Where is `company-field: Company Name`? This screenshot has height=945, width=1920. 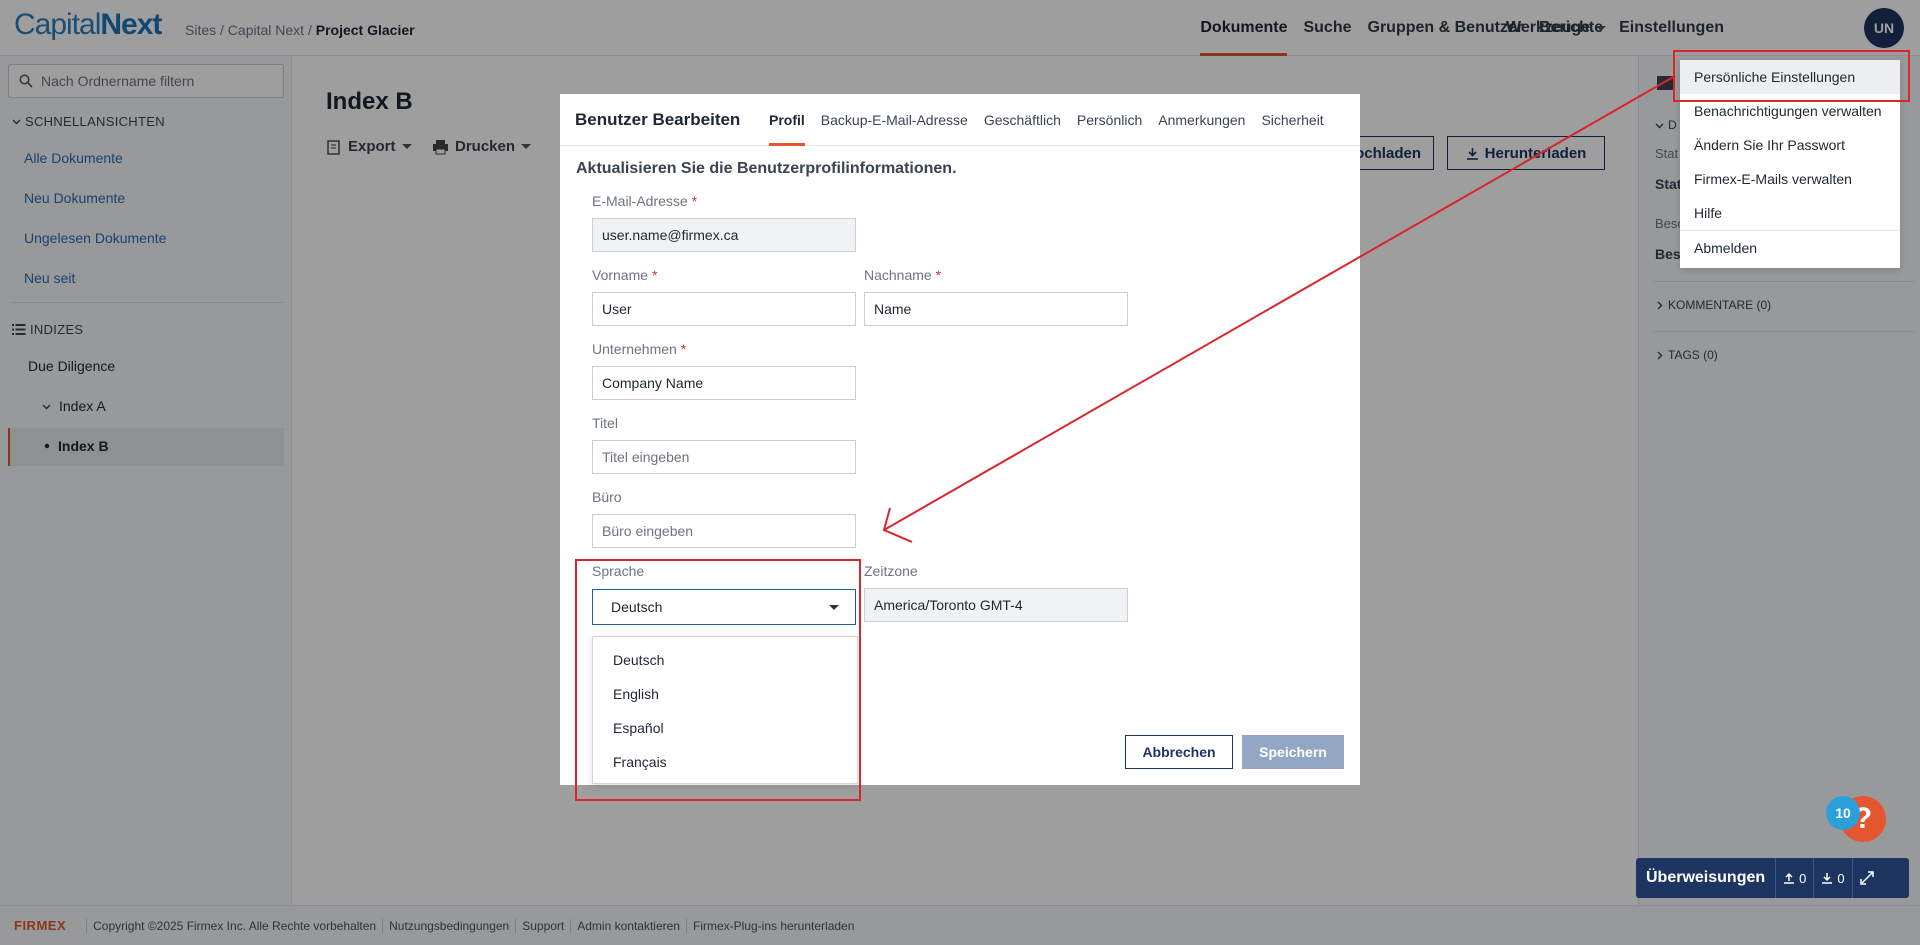
company-field: Company Name is located at coordinates (724, 383).